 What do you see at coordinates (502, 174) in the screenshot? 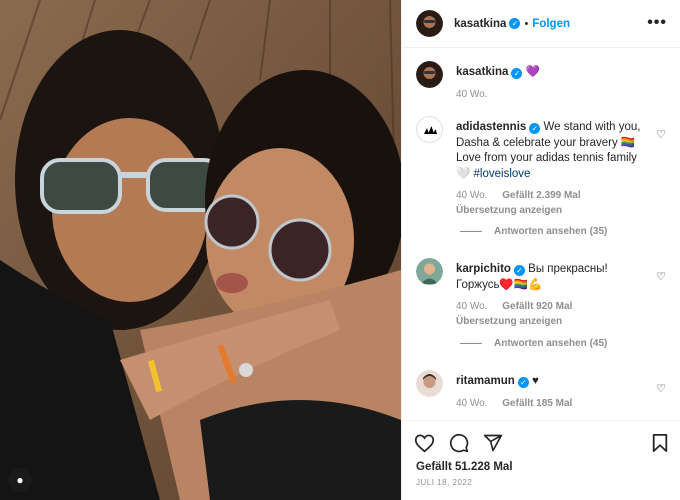
I see `hashtag-link: #loveislove` at bounding box center [502, 174].